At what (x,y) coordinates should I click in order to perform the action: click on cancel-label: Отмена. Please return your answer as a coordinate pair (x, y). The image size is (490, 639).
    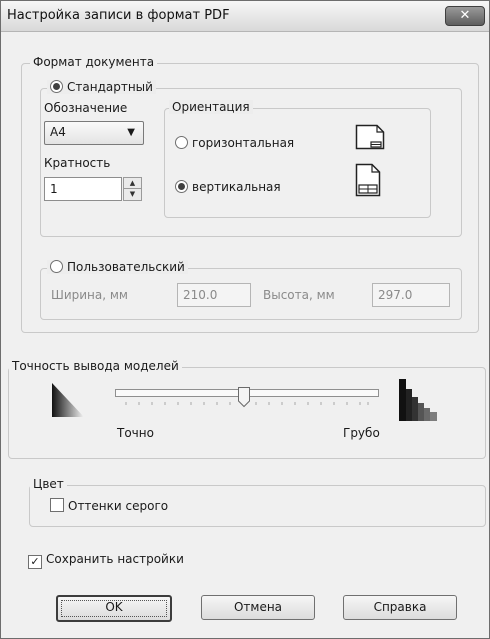
    Looking at the image, I should click on (258, 607).